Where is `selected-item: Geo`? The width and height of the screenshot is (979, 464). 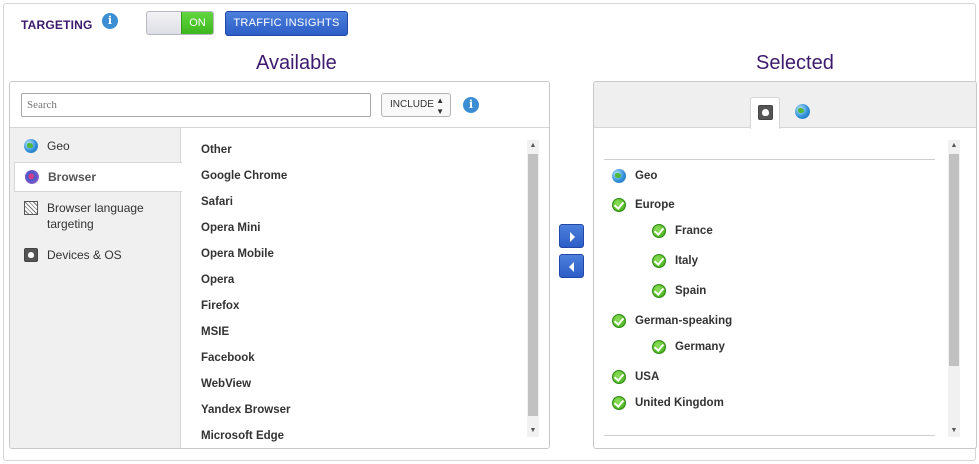 selected-item: Geo is located at coordinates (646, 176).